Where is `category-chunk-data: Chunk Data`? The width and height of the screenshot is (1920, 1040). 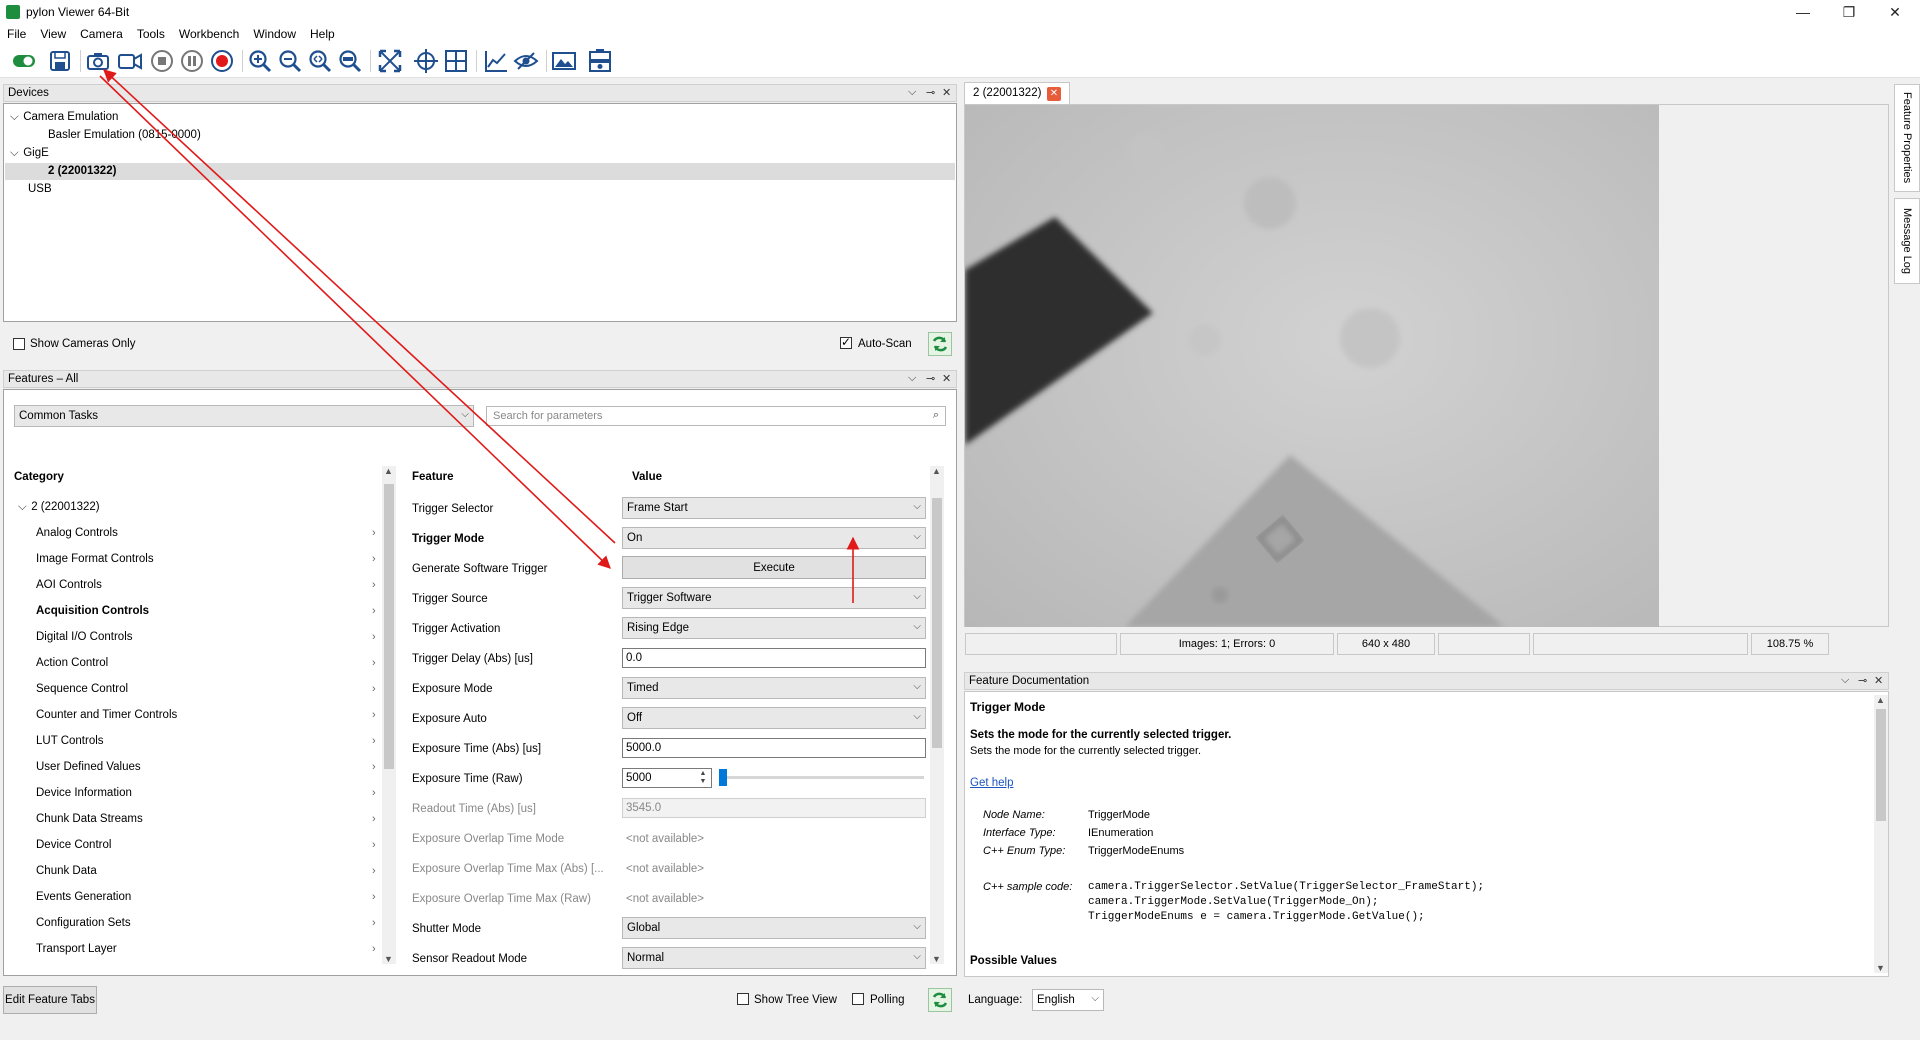 category-chunk-data: Chunk Data is located at coordinates (66, 871).